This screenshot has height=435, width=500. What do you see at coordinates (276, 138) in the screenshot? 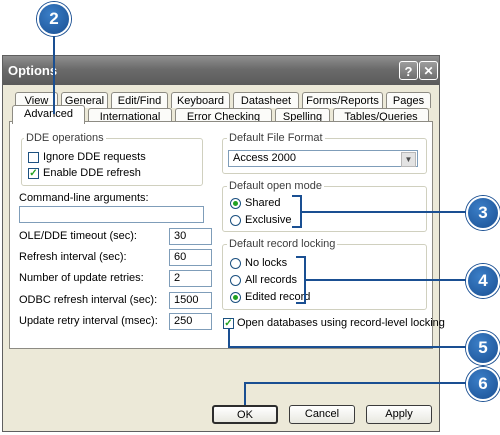
I see `file-format-label: Default File Format` at bounding box center [276, 138].